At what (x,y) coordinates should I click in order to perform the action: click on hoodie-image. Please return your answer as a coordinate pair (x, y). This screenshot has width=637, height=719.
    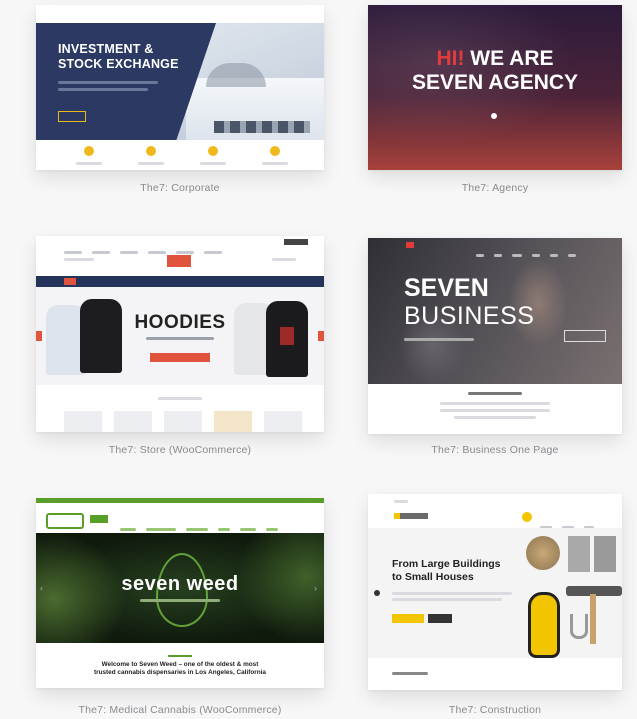
    Looking at the image, I should click on (101, 336).